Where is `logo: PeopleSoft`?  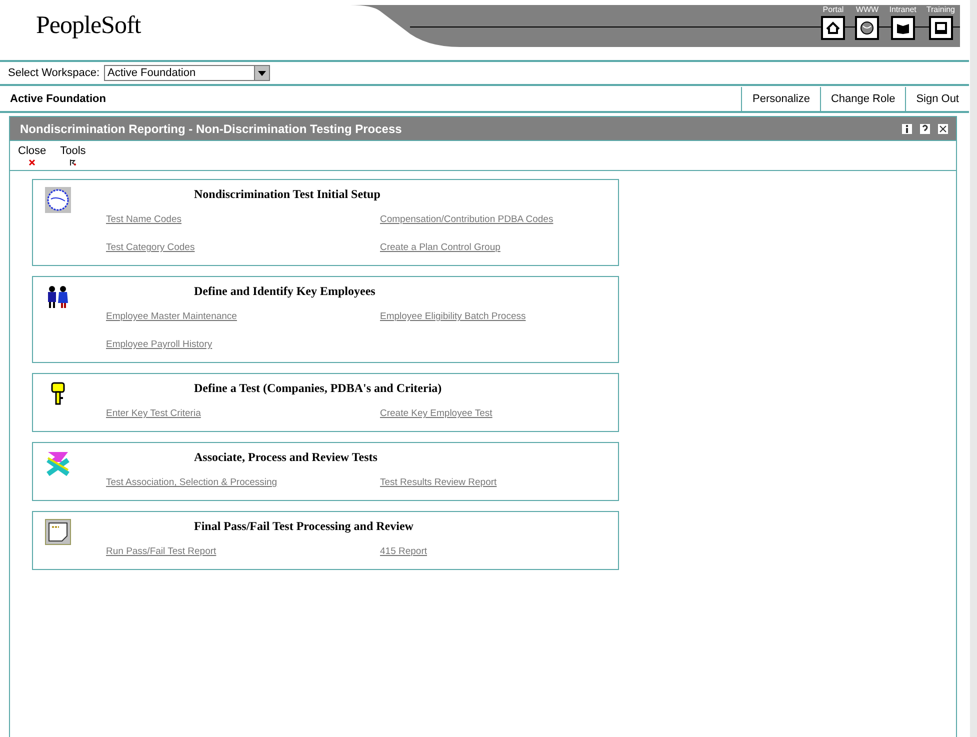
logo: PeopleSoft is located at coordinates (88, 26).